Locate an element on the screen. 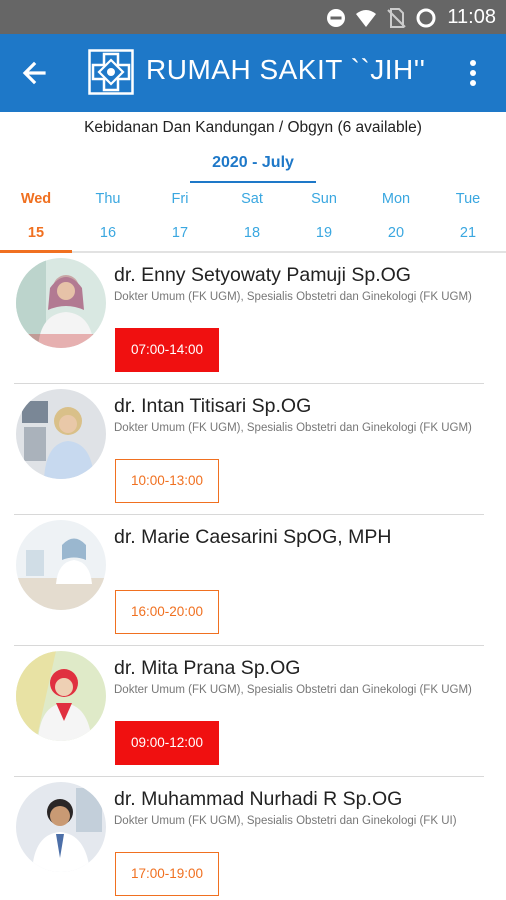 The width and height of the screenshot is (506, 900). app-bar: RUMAH SAKIT ``JIH'' is located at coordinates (253, 73).